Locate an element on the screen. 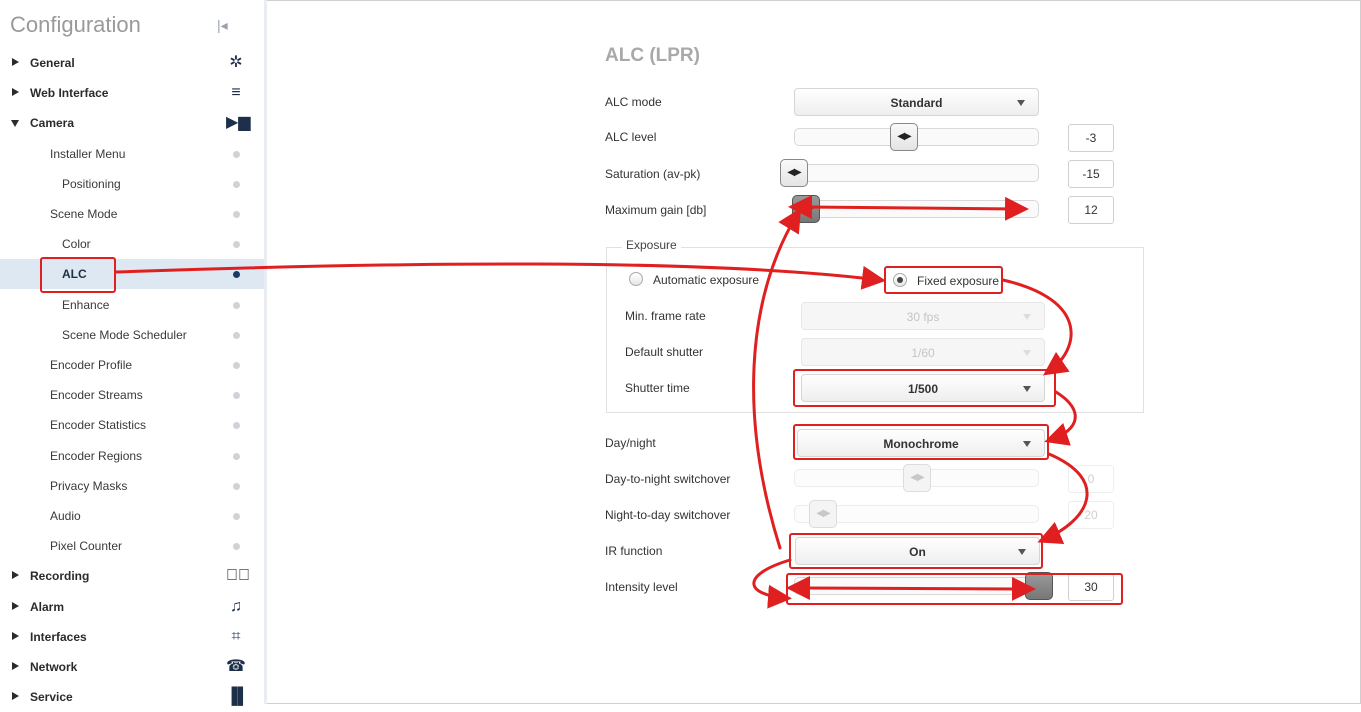 The width and height of the screenshot is (1361, 712). min-frame-rate-select: 30 fps is located at coordinates (923, 316).